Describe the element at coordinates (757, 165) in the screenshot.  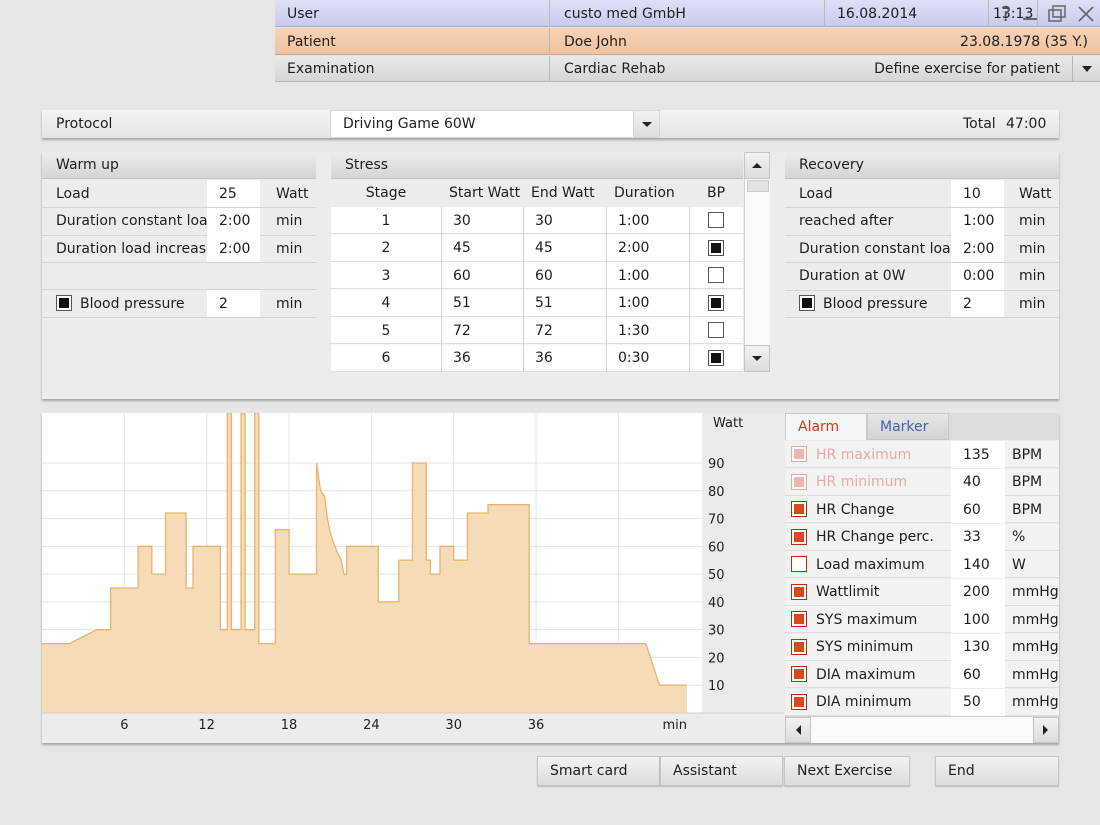
I see `stress-scroll-up-button` at that location.